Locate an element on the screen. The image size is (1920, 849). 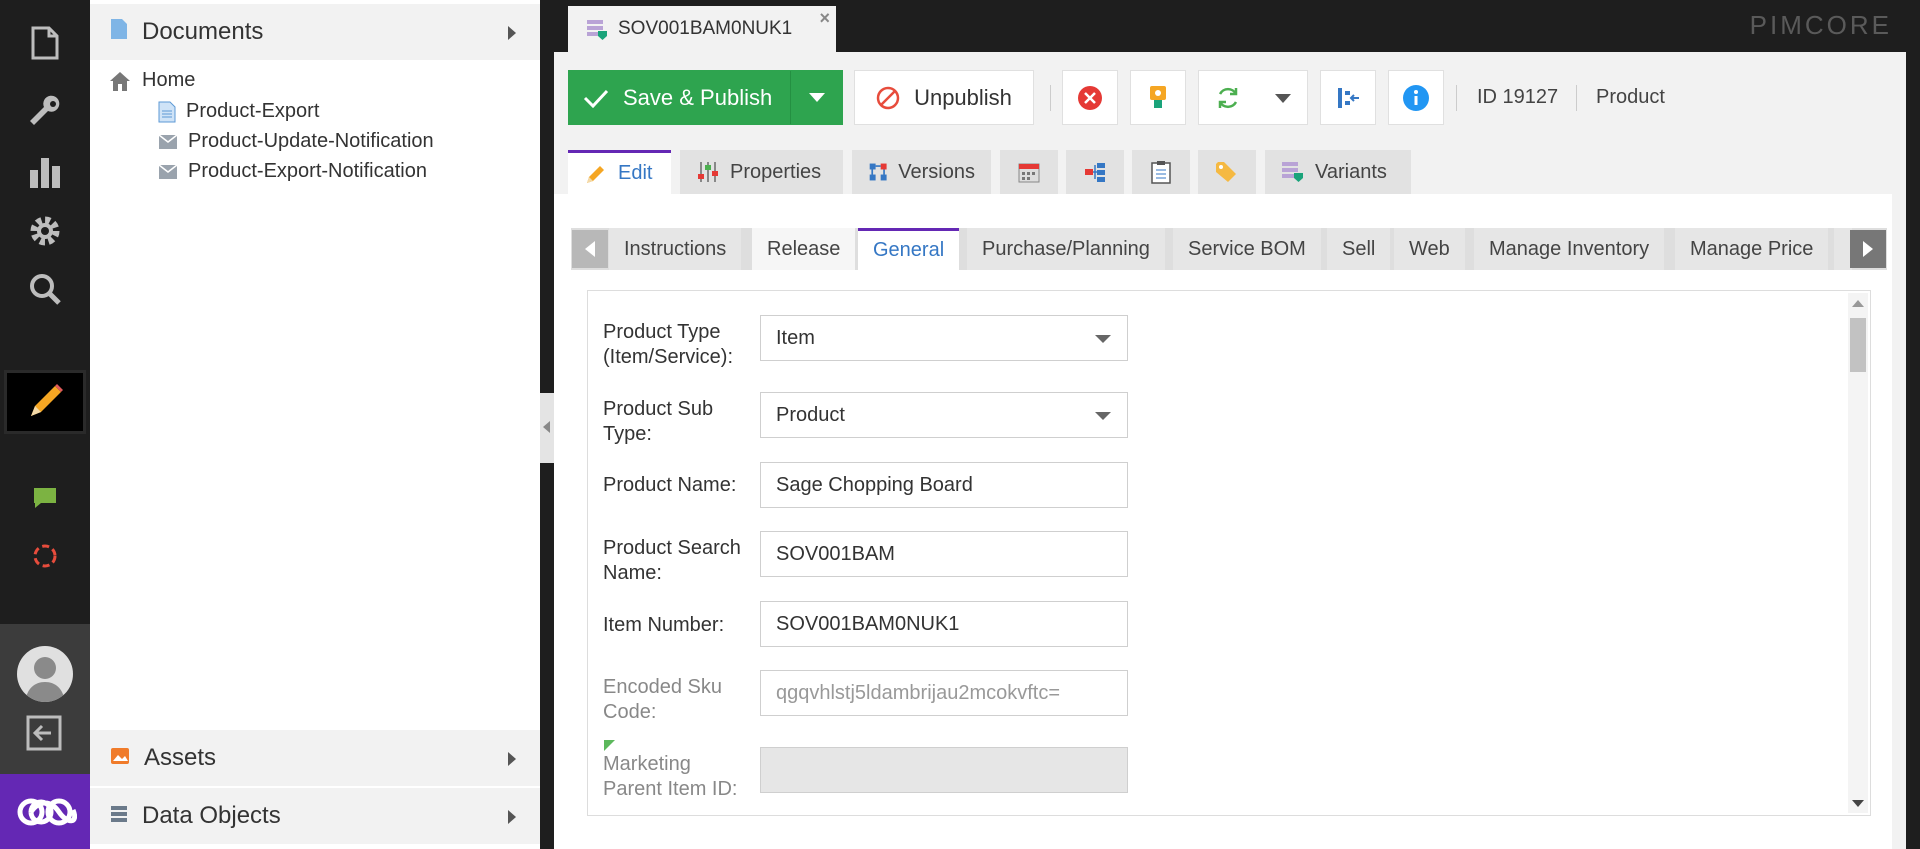
subtab-web: Web is located at coordinates (1429, 249).